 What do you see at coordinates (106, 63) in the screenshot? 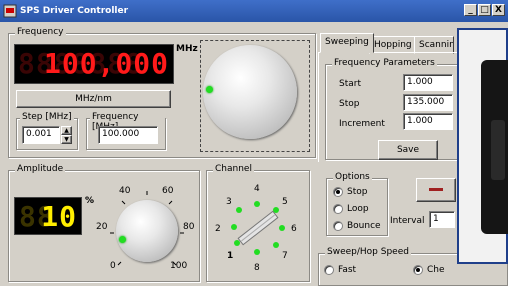
I see `frequency-digits: 100,000` at bounding box center [106, 63].